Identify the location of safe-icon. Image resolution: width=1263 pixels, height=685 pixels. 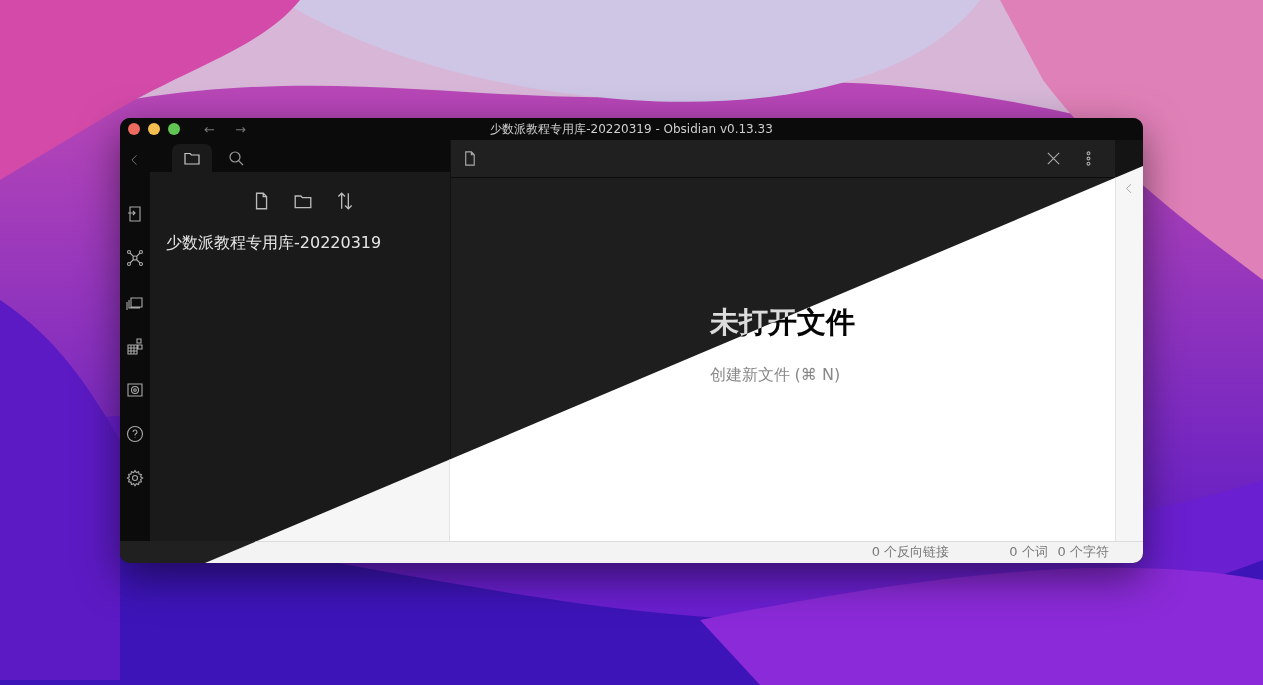
(135, 390).